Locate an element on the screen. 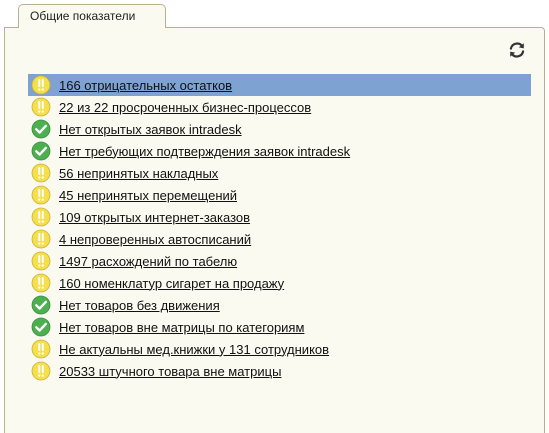 This screenshot has height=433, width=549. indicator-row: 160 номенклатур сигарет на продажу is located at coordinates (279, 283).